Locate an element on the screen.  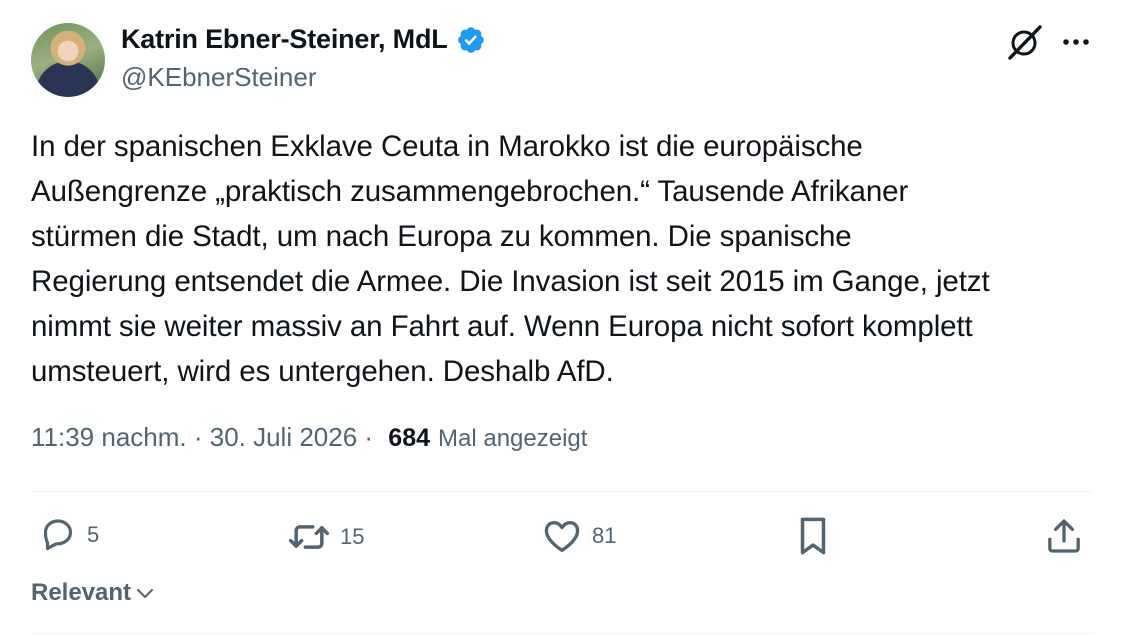
like-button: 81 is located at coordinates (578, 536).